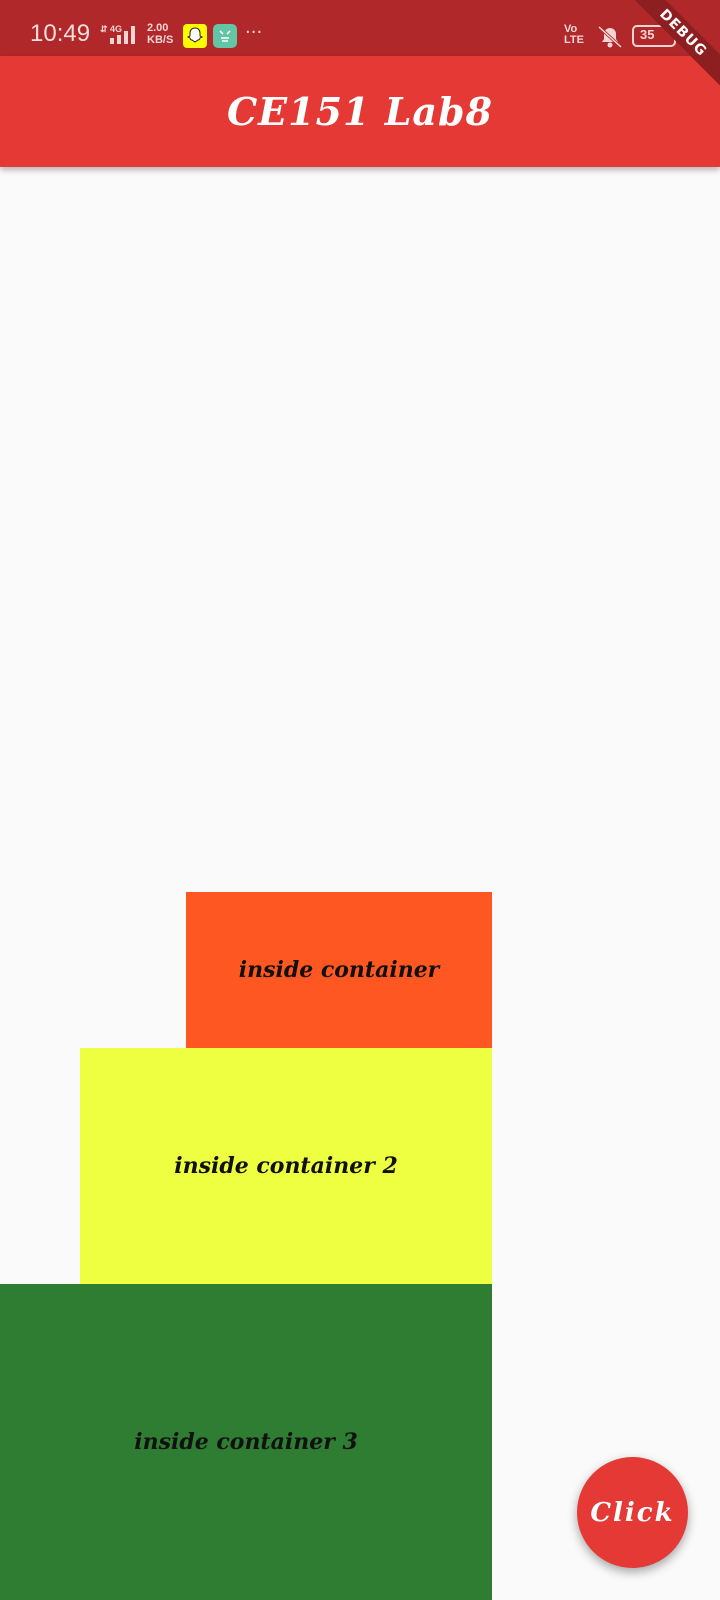 The height and width of the screenshot is (1600, 720). I want to click on app-icon, so click(225, 36).